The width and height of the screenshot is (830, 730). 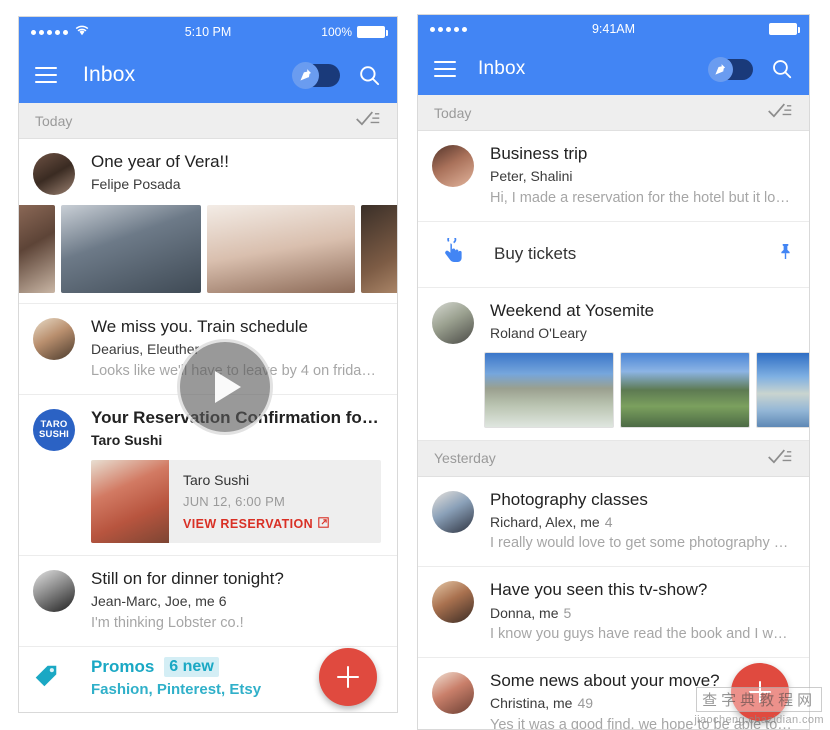 What do you see at coordinates (608, 521) in the screenshot?
I see `message-count: 4` at bounding box center [608, 521].